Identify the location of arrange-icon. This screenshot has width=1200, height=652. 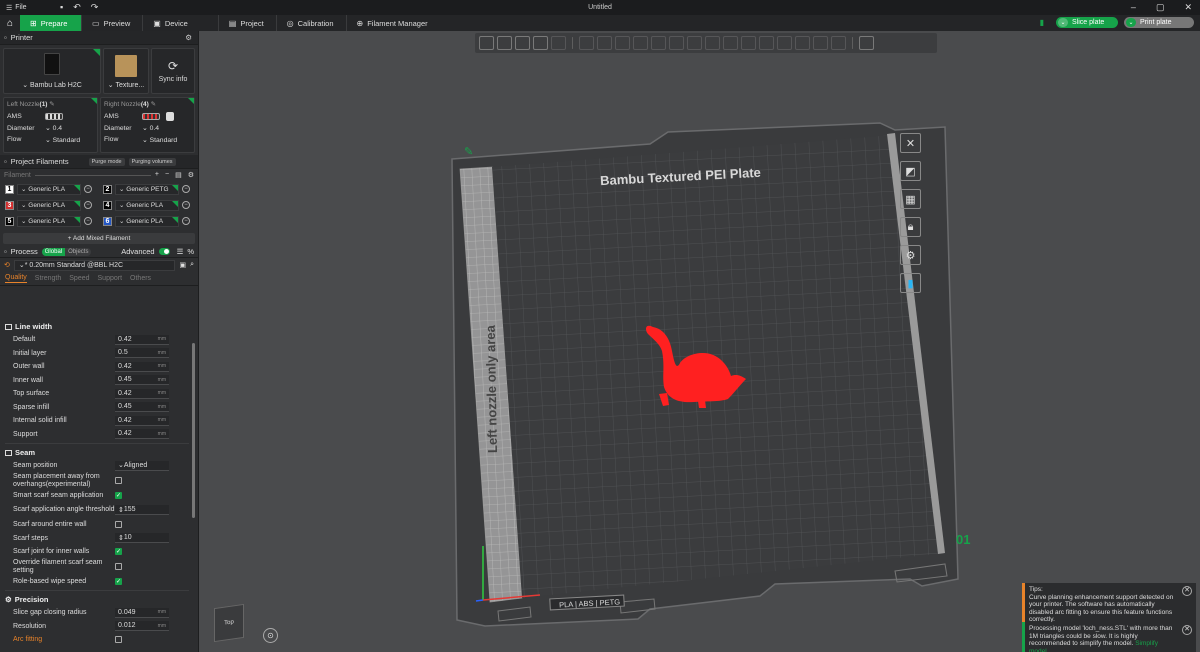
(540, 43).